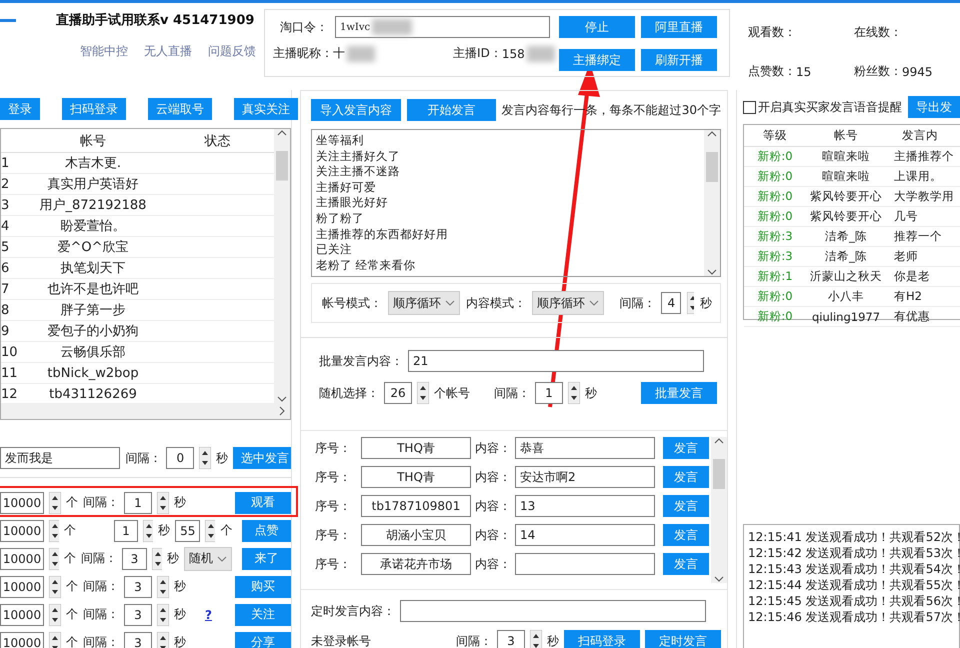 Image resolution: width=960 pixels, height=648 pixels. I want to click on comment-field: 发而我是, so click(60, 458).